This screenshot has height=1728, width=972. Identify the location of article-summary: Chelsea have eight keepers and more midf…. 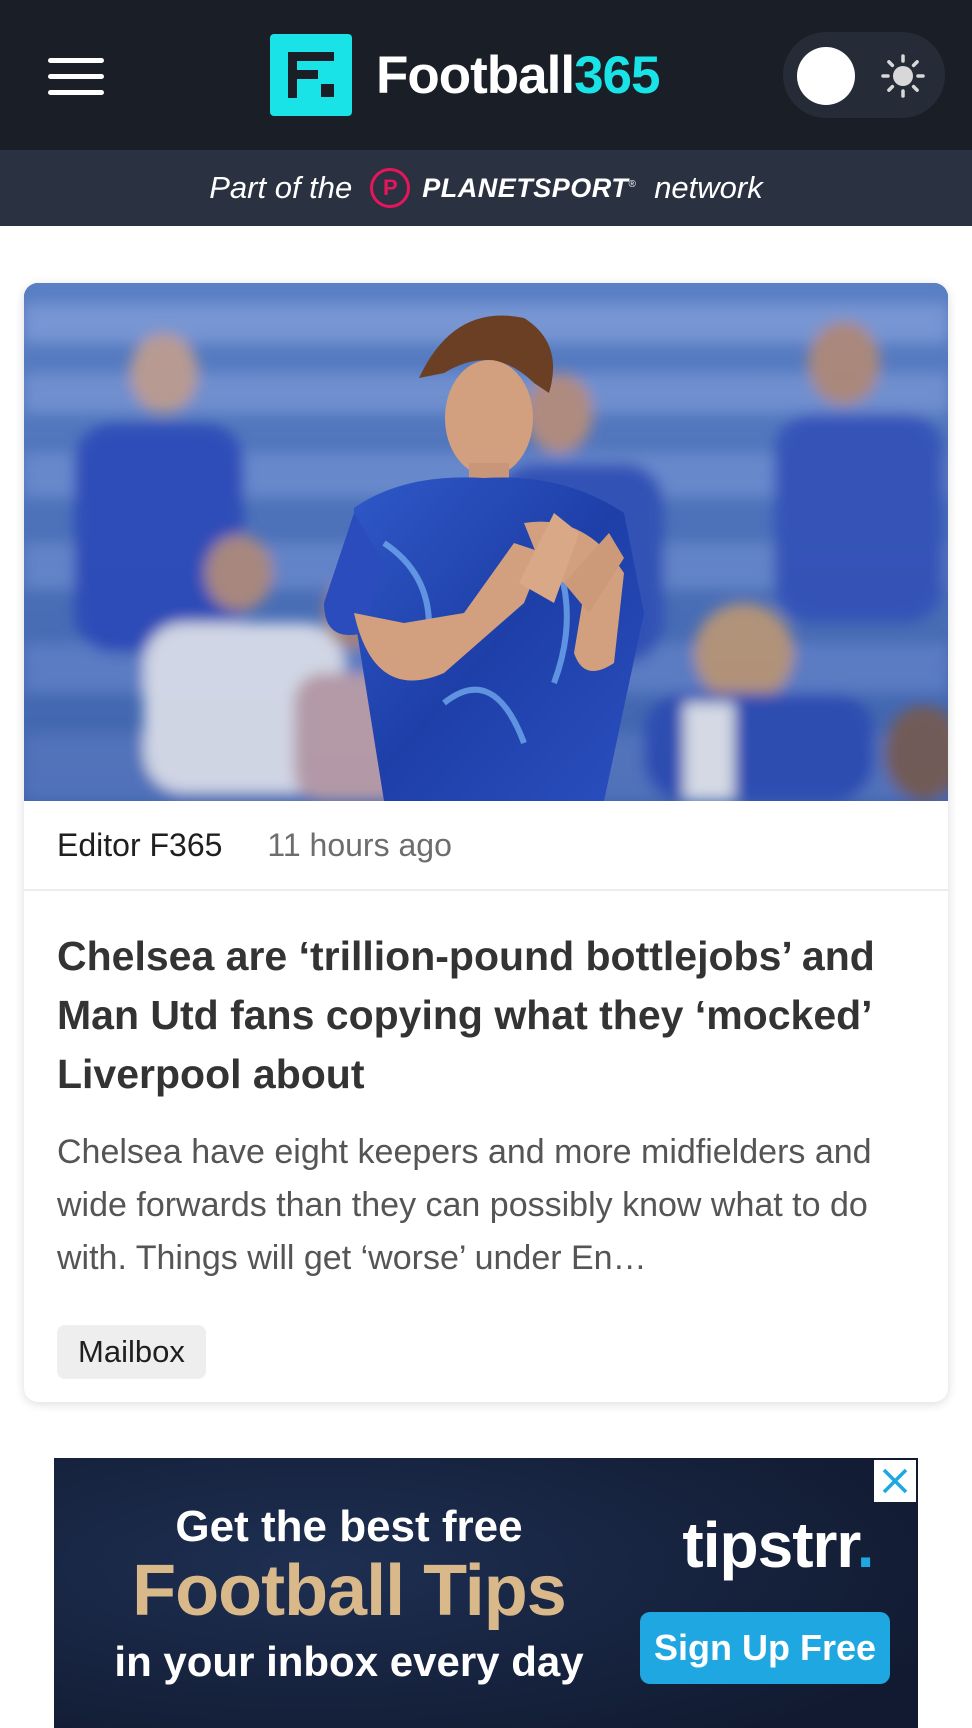
(464, 1205).